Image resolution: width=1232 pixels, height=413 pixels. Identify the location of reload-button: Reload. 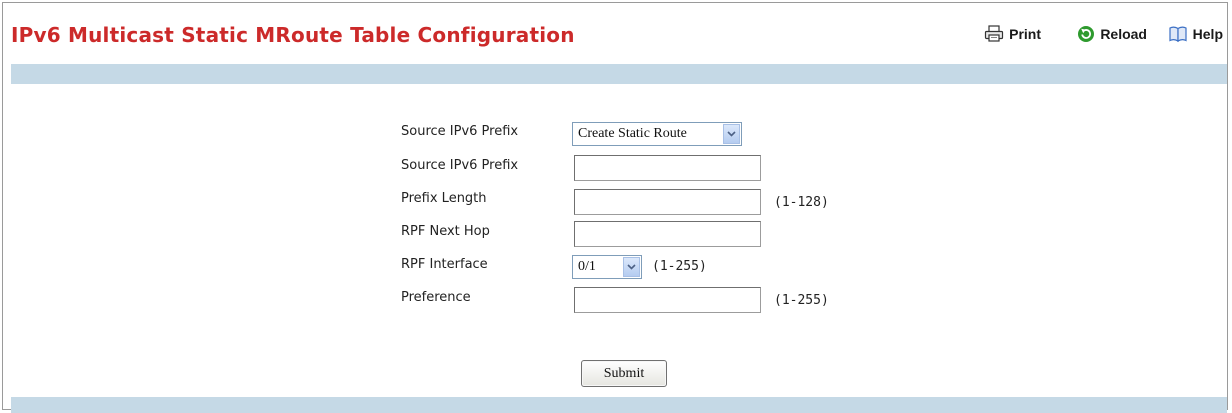
(1112, 34).